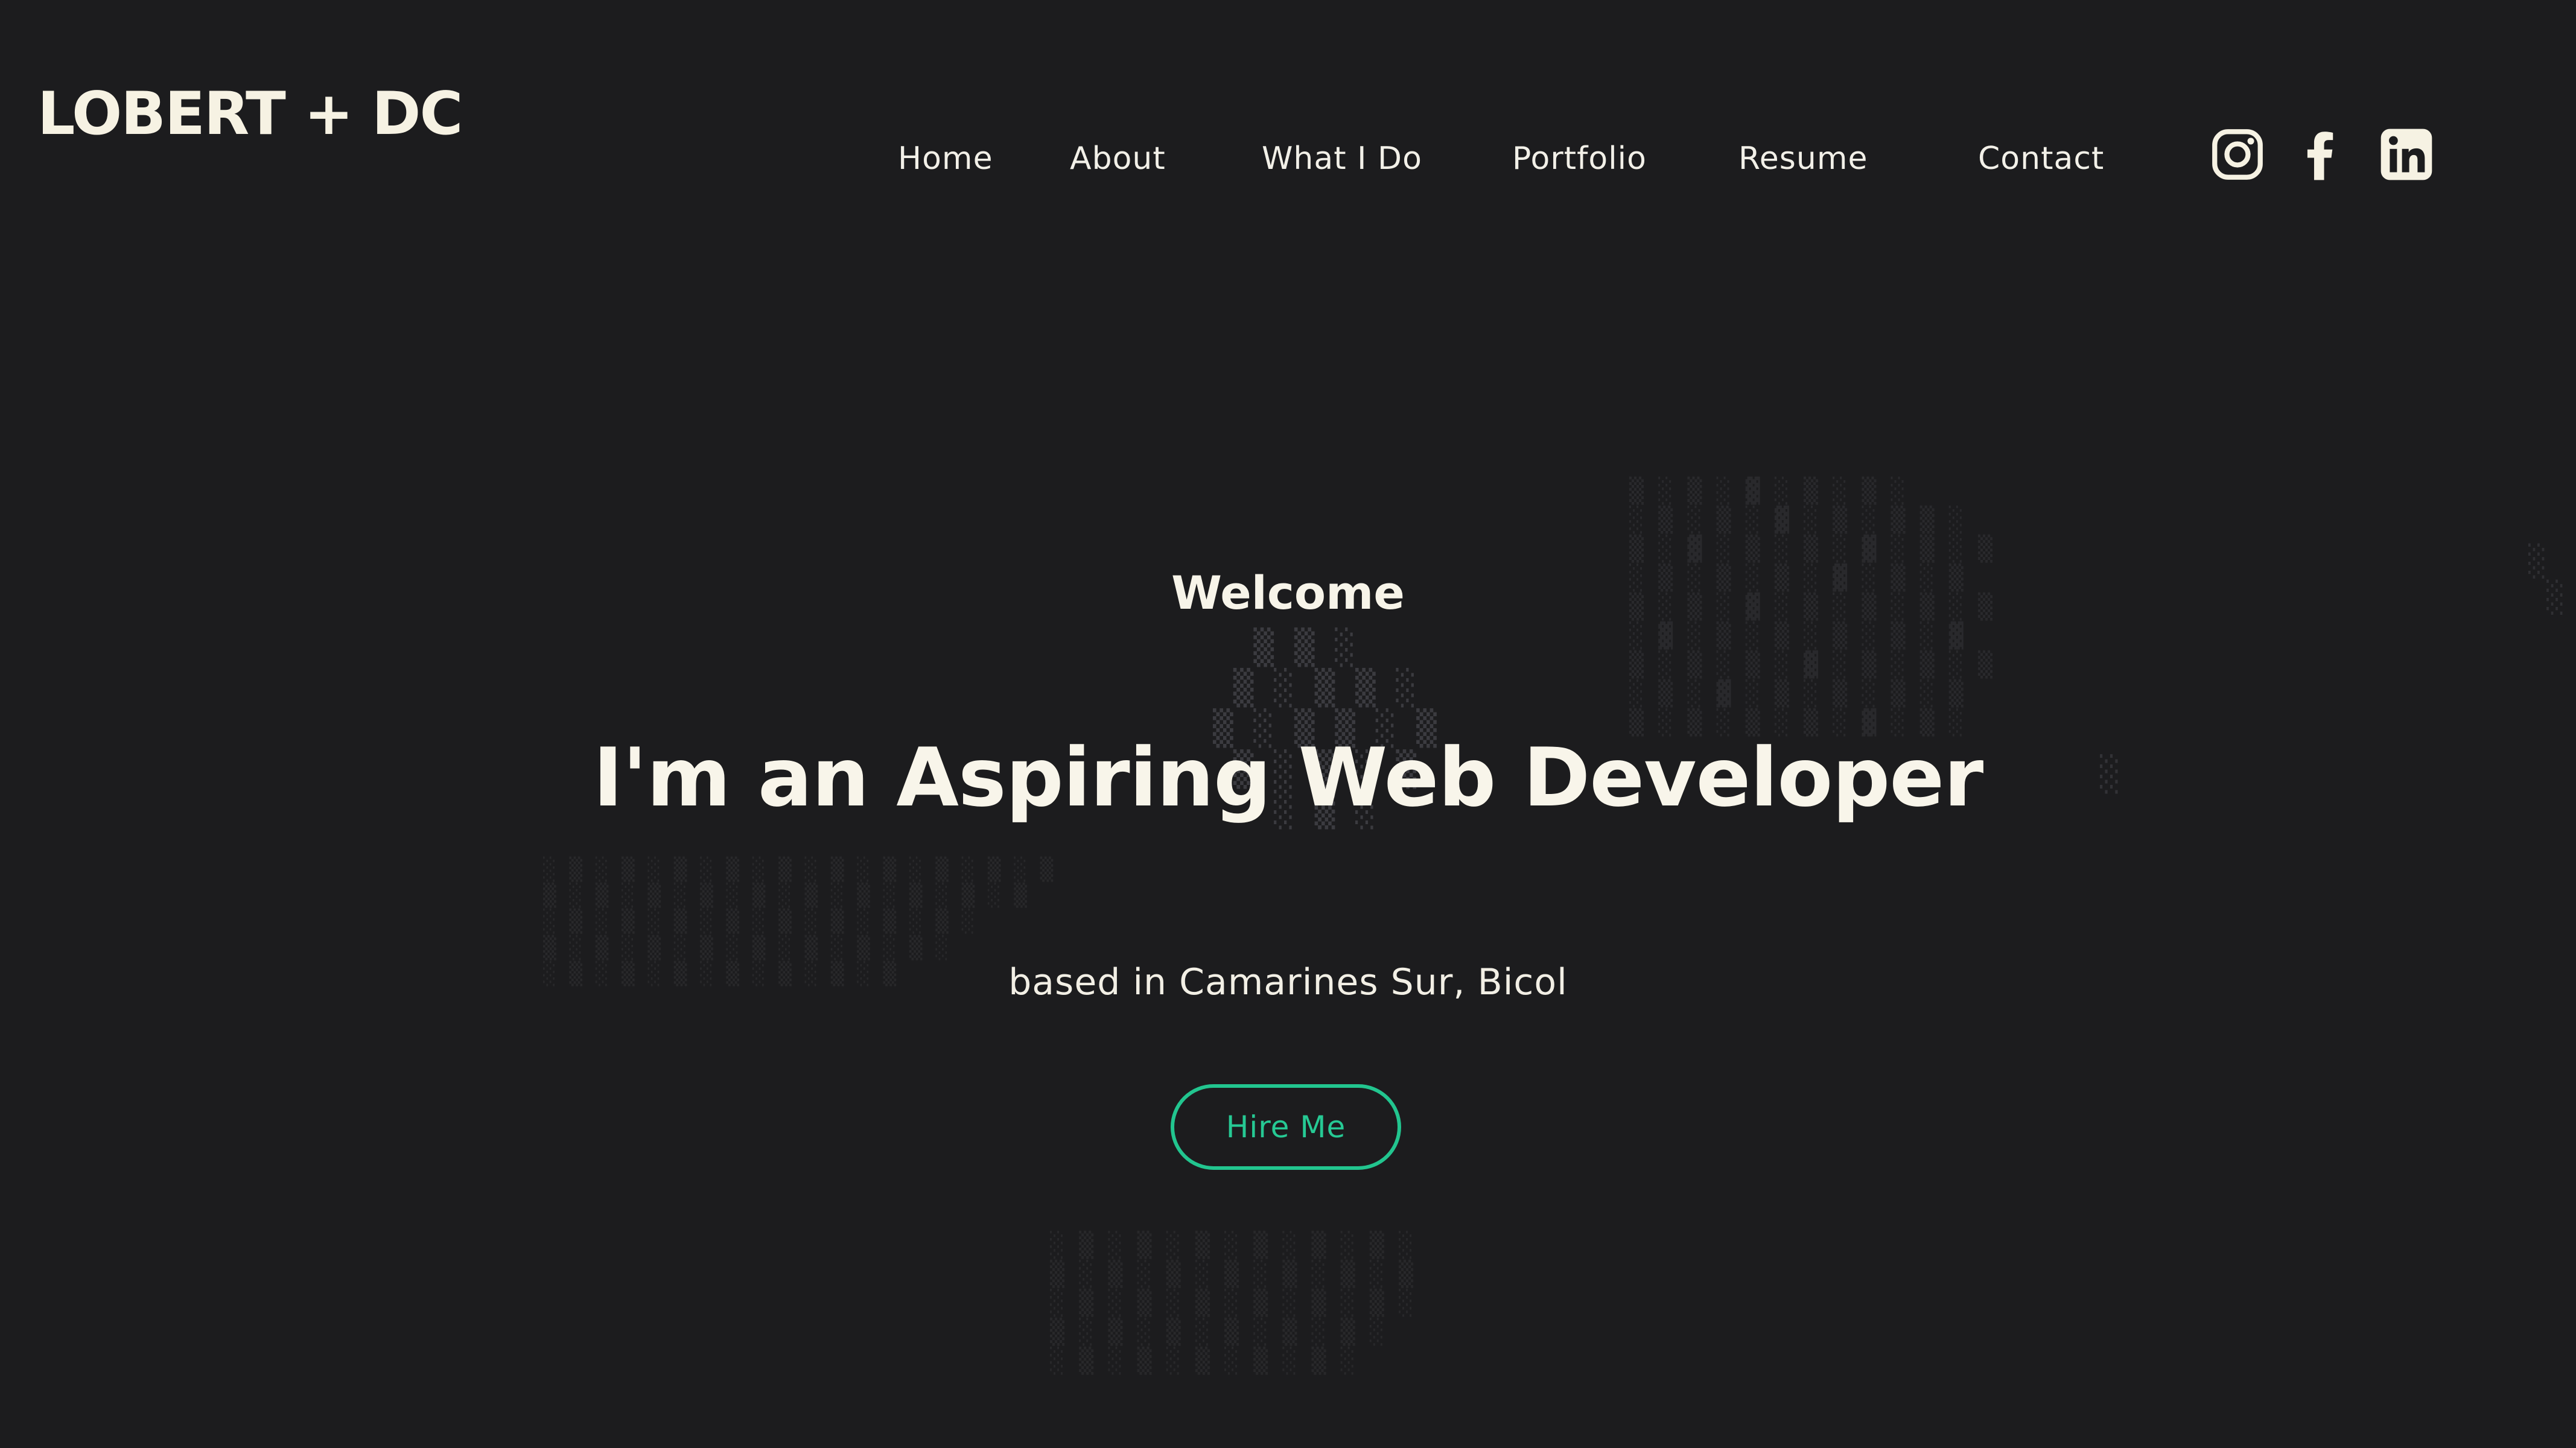 This screenshot has height=1448, width=2576. I want to click on hero-headline: I'm an Aspiring Web Developer, so click(1288, 778).